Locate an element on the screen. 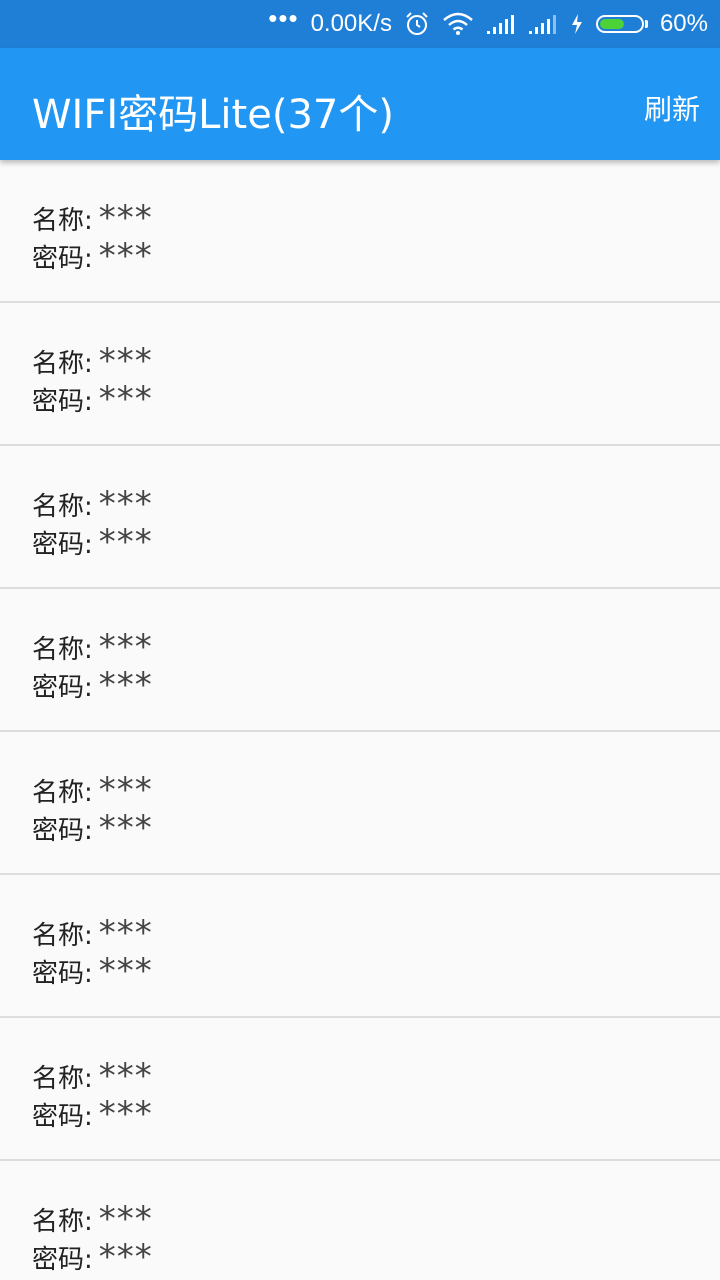 The width and height of the screenshot is (720, 1280). alarm-icon is located at coordinates (417, 24).